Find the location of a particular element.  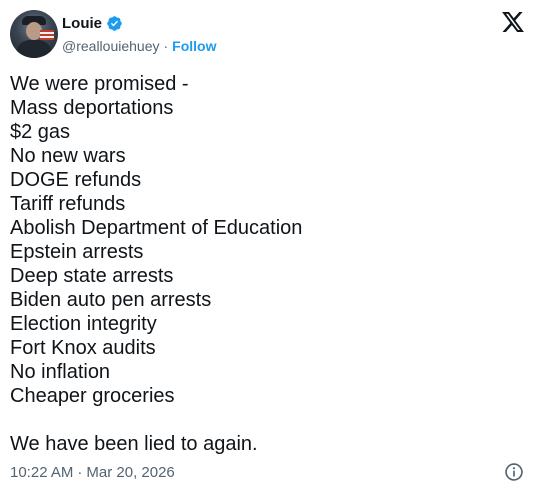

tweet-line: Fort Knox audits is located at coordinates (83, 348).